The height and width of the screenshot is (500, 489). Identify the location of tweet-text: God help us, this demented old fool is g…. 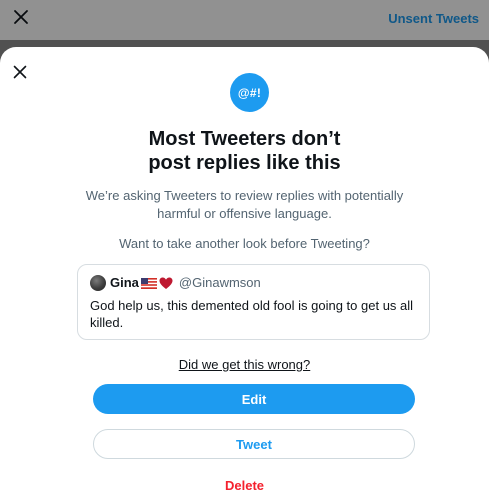
(252, 314).